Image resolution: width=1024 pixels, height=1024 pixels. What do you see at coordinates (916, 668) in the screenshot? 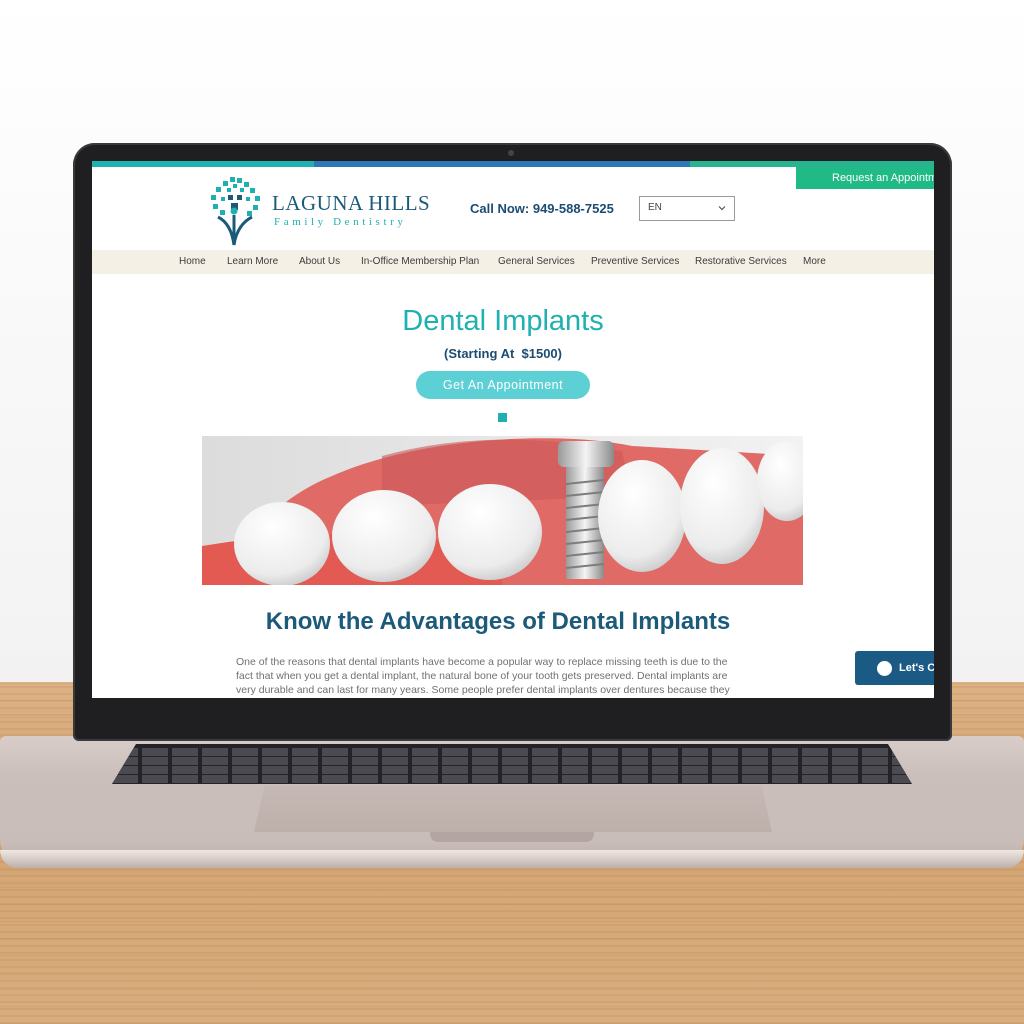
I see `chat-label: Let's Chat!` at bounding box center [916, 668].